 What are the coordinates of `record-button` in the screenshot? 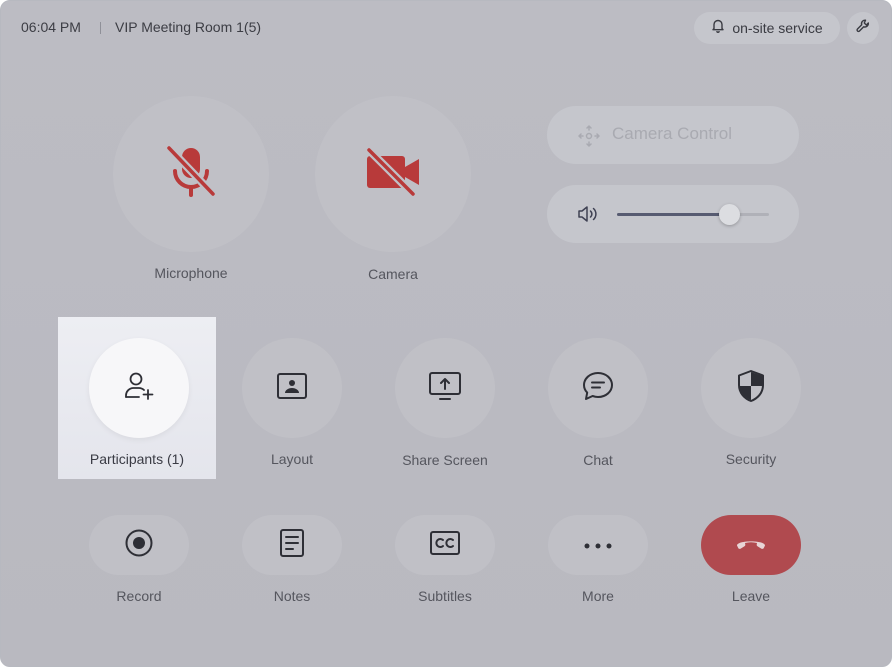 It's located at (139, 545).